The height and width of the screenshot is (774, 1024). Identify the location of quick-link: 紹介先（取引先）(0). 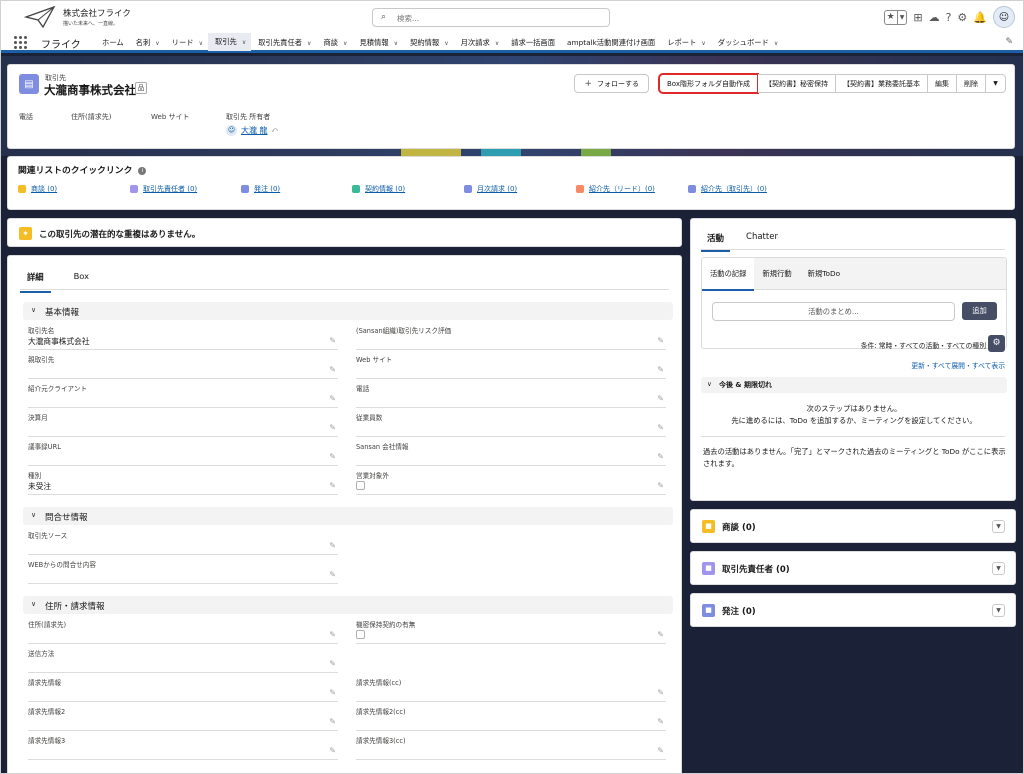
(727, 189).